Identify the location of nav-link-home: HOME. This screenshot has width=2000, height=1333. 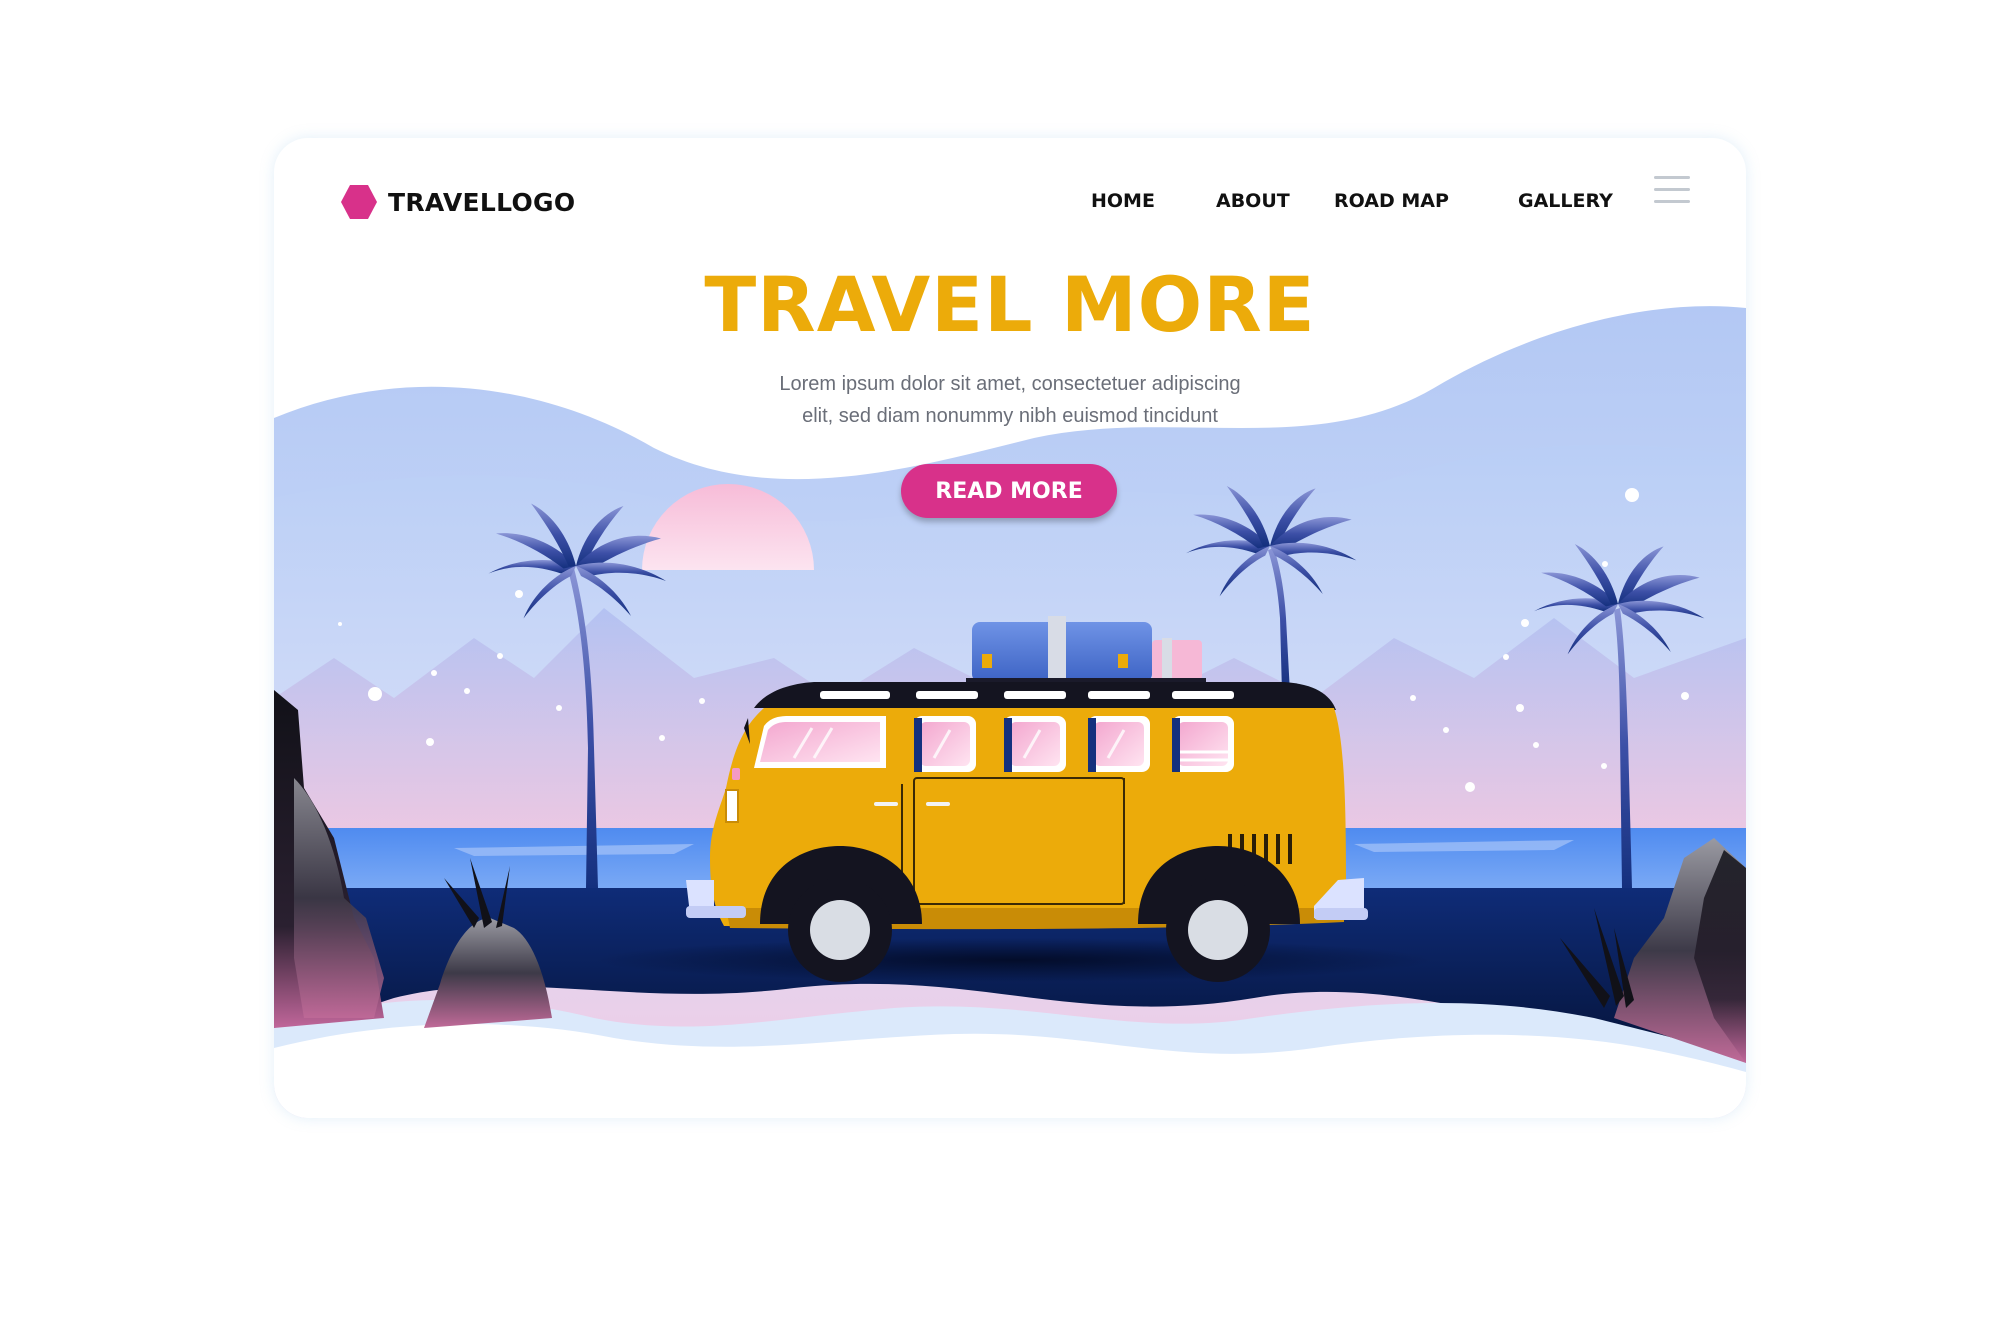
(1123, 201).